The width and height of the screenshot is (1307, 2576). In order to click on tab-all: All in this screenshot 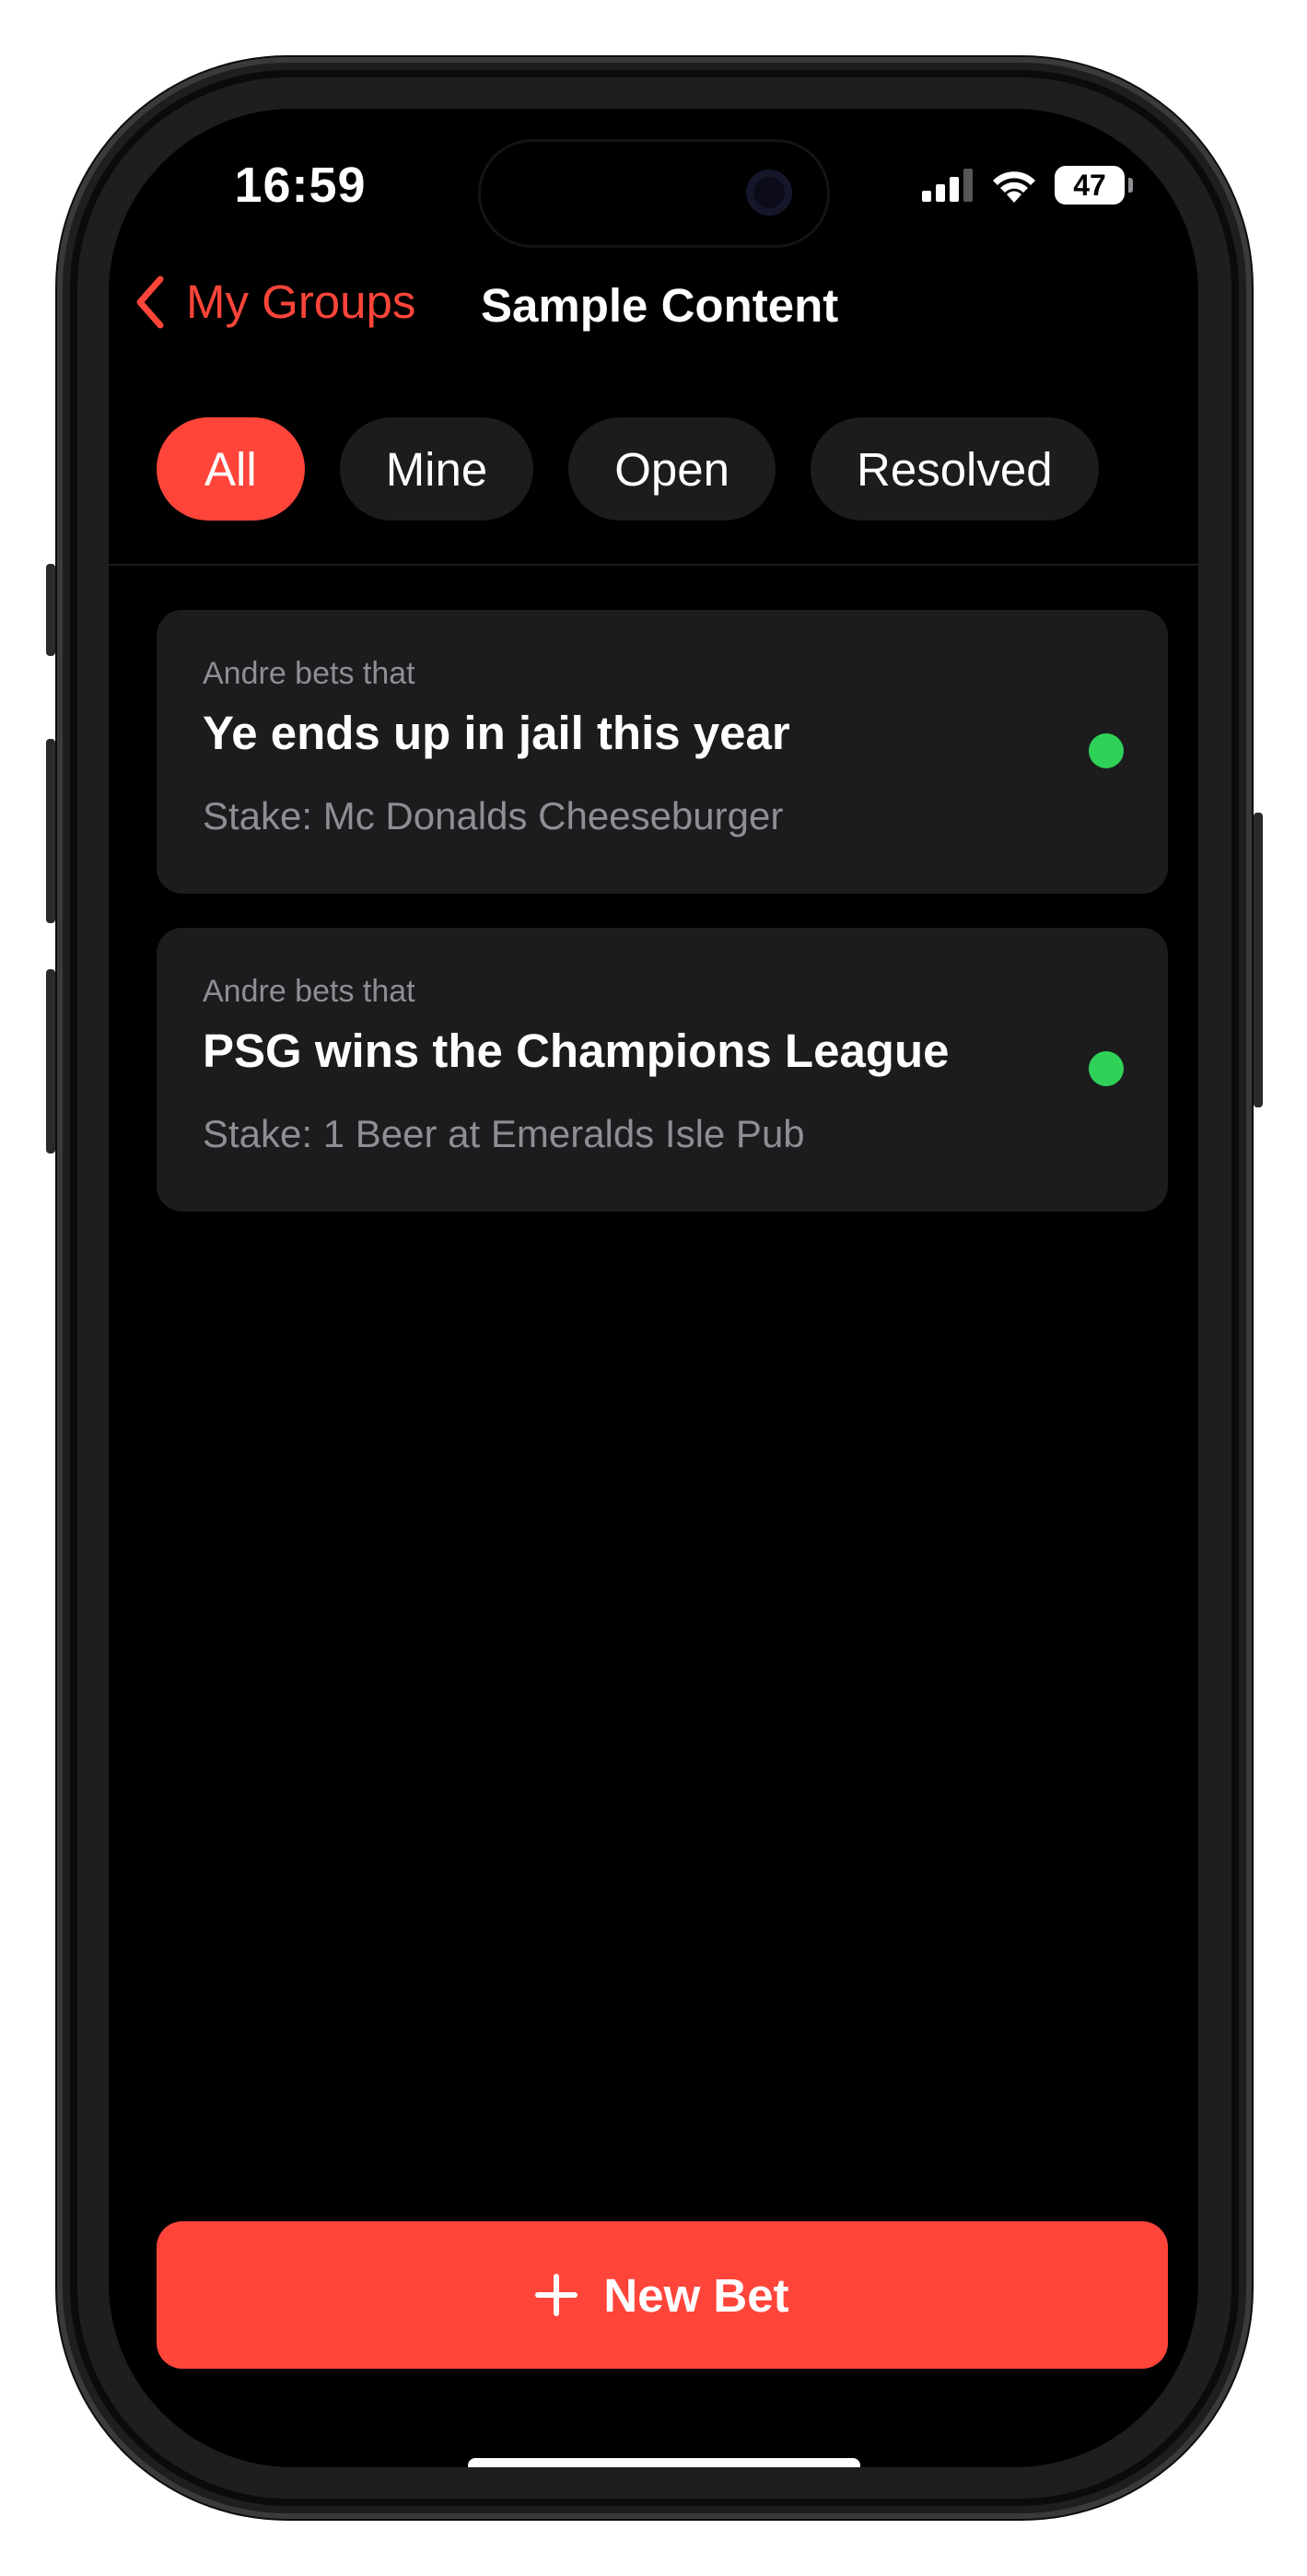, I will do `click(231, 469)`.